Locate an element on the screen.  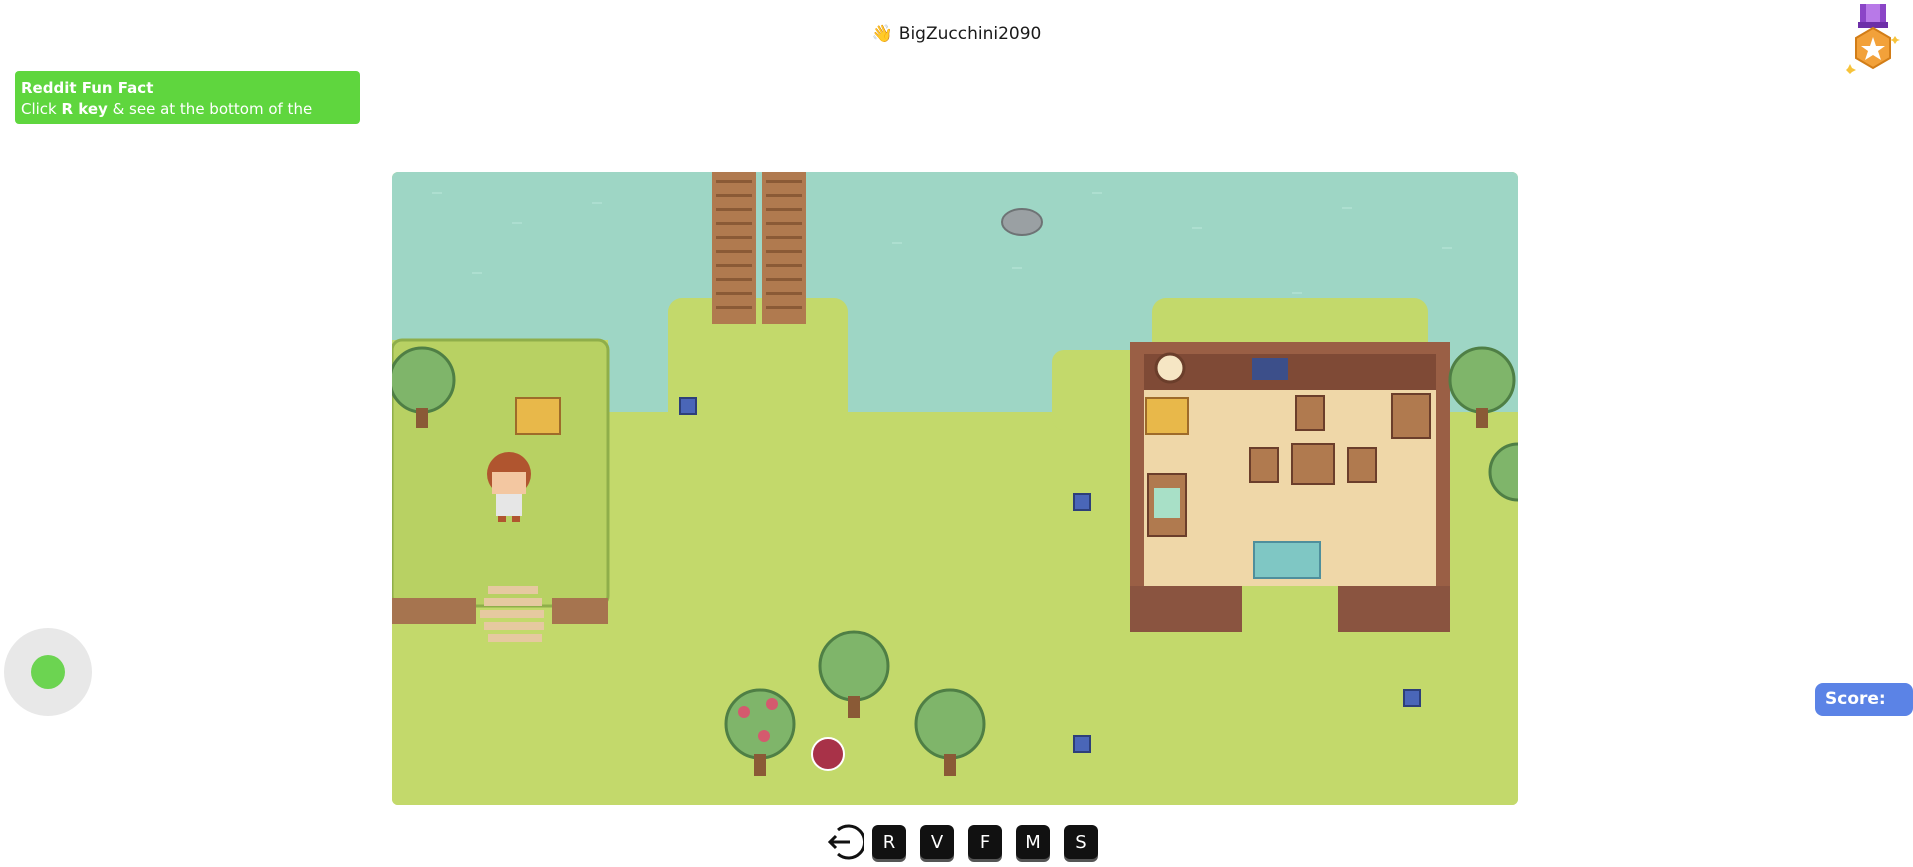
key-f-button: F is located at coordinates (985, 842).